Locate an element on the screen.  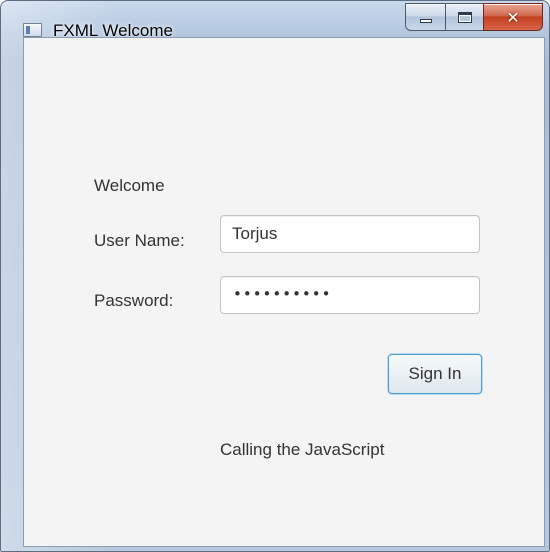
close-icon: ✕ is located at coordinates (513, 17).